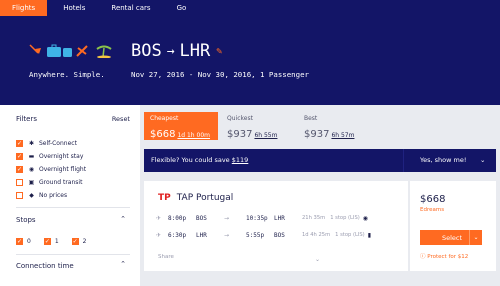  I want to click on tagline: Anywhere. Simple., so click(67, 74).